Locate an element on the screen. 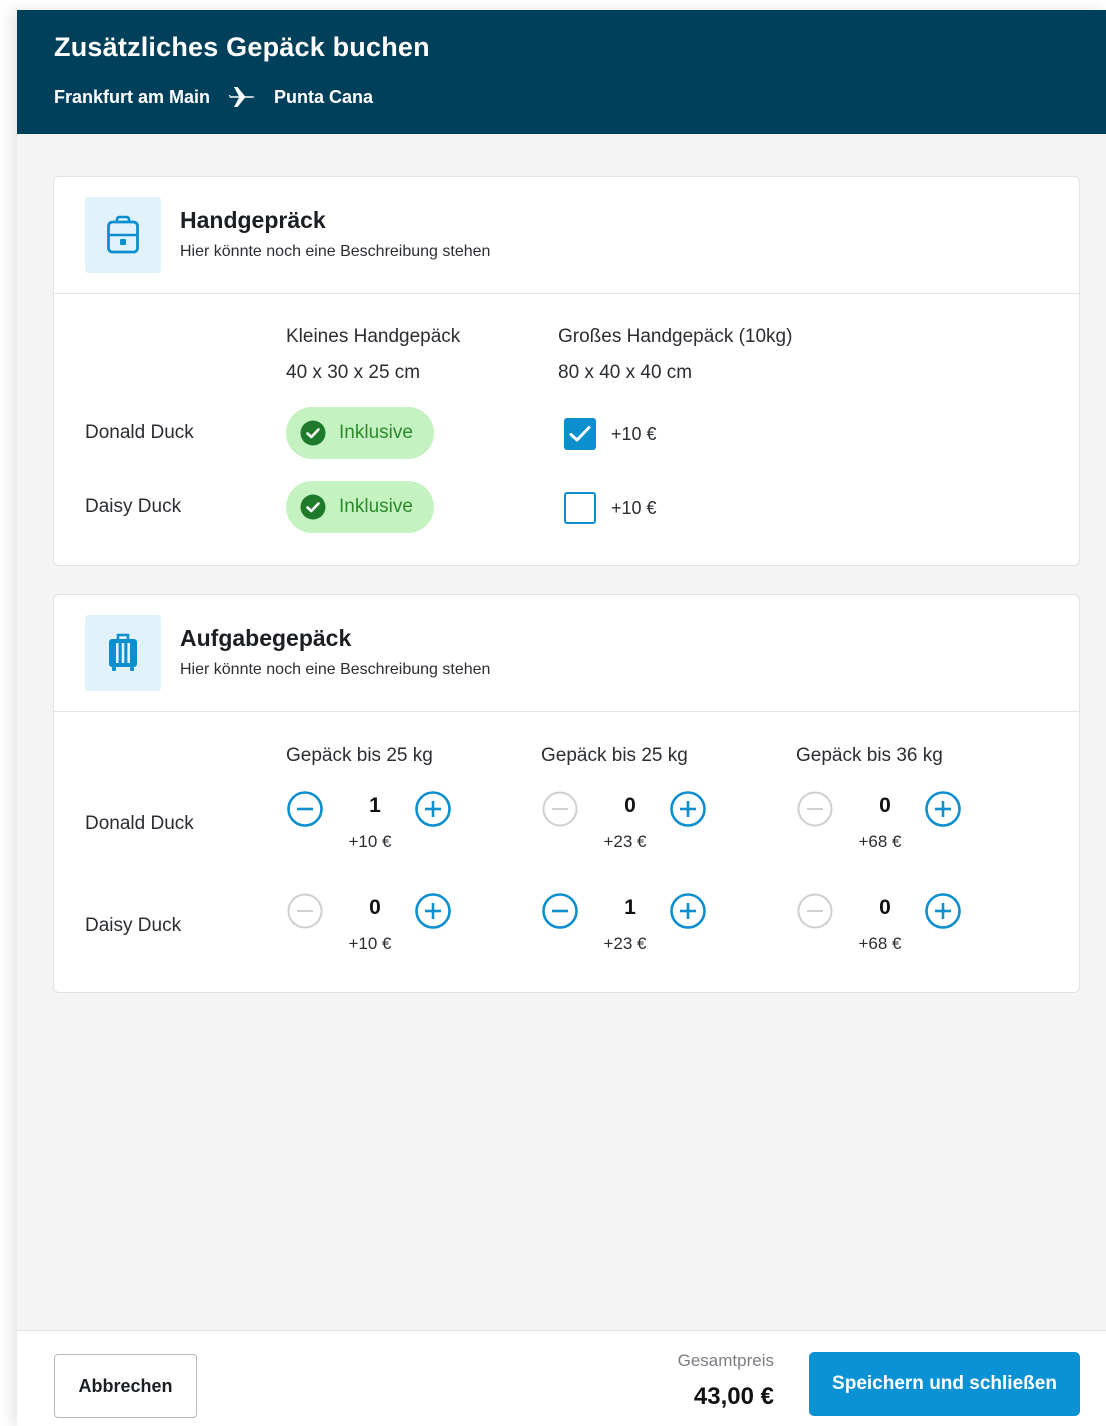 Image resolution: width=1106 pixels, height=1426 pixels. bag-quantity-stepper: 1 +10 € is located at coordinates (376, 825).